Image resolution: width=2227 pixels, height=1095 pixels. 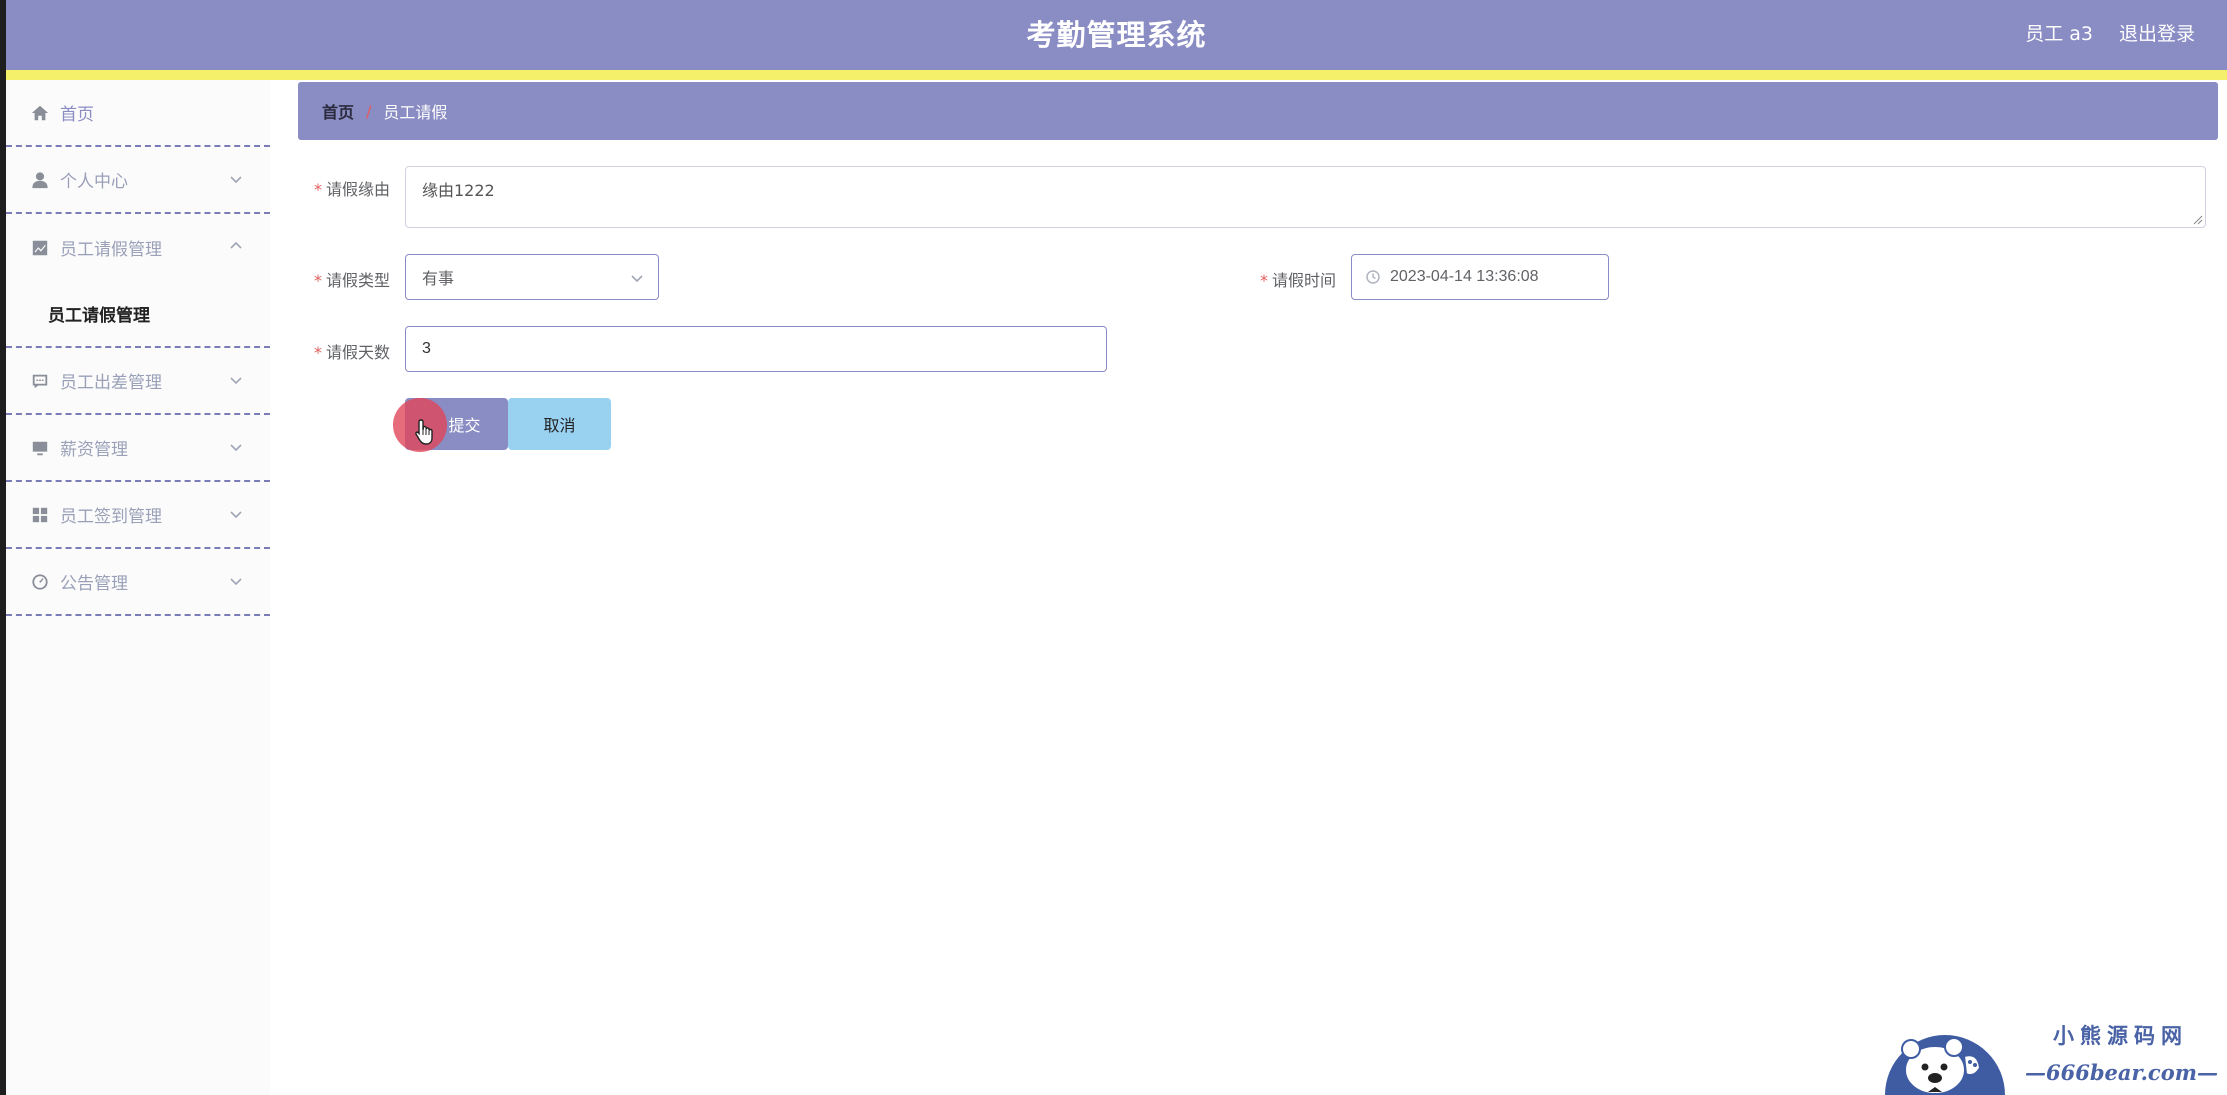 What do you see at coordinates (94, 182) in the screenshot?
I see `sidebar-item-label: 个人中心` at bounding box center [94, 182].